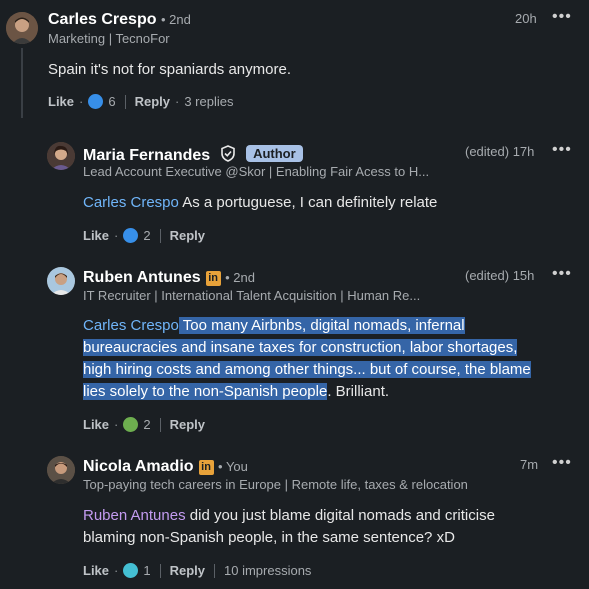  I want to click on text-line-4-rest: . Brilliant., so click(358, 391).